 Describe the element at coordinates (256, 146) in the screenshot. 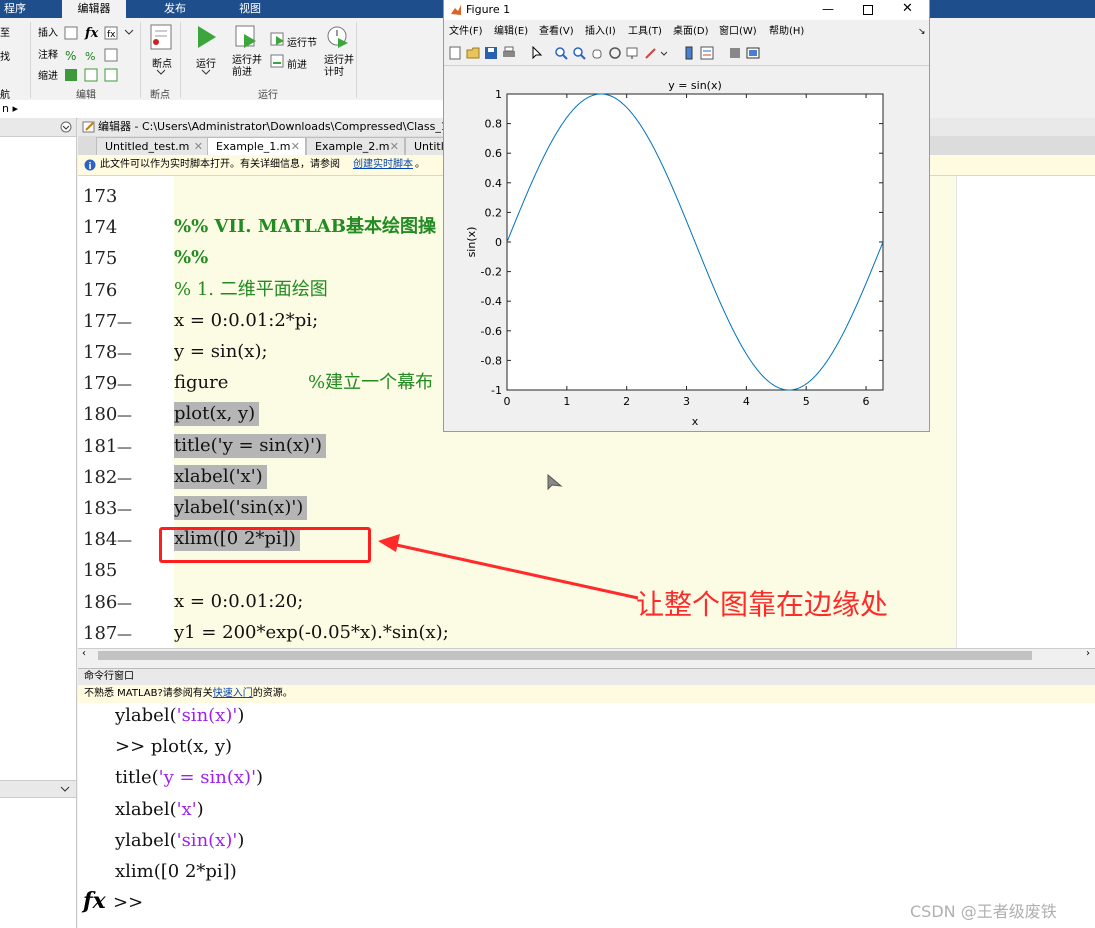

I see `tab-example-1: Example_1.m ✕` at that location.